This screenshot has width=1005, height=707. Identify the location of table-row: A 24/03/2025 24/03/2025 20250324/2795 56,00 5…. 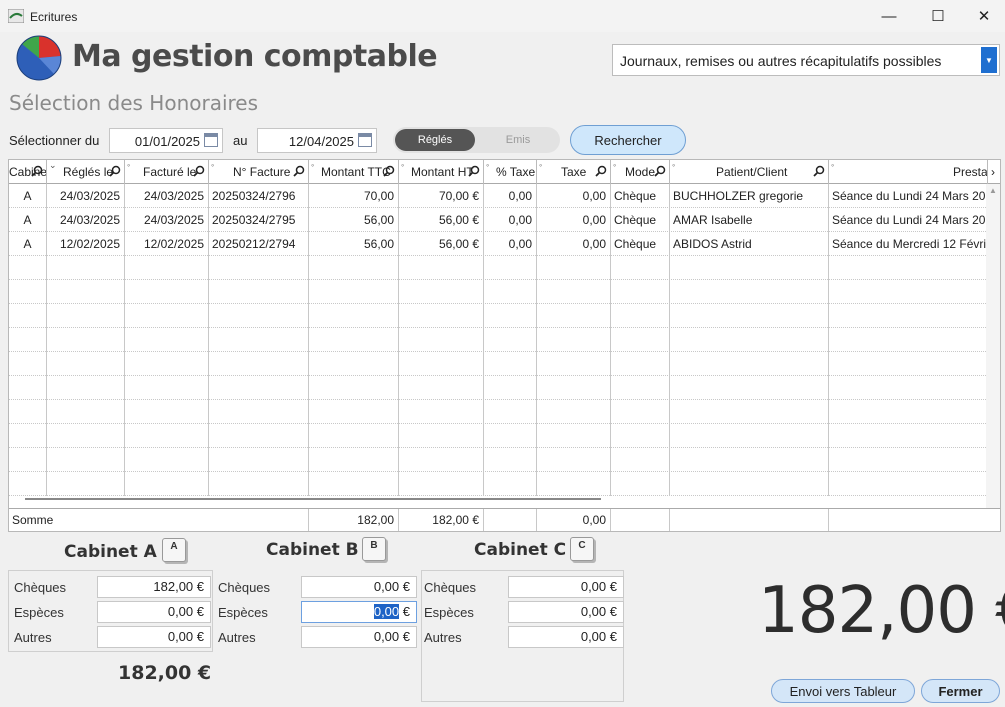
(498, 220).